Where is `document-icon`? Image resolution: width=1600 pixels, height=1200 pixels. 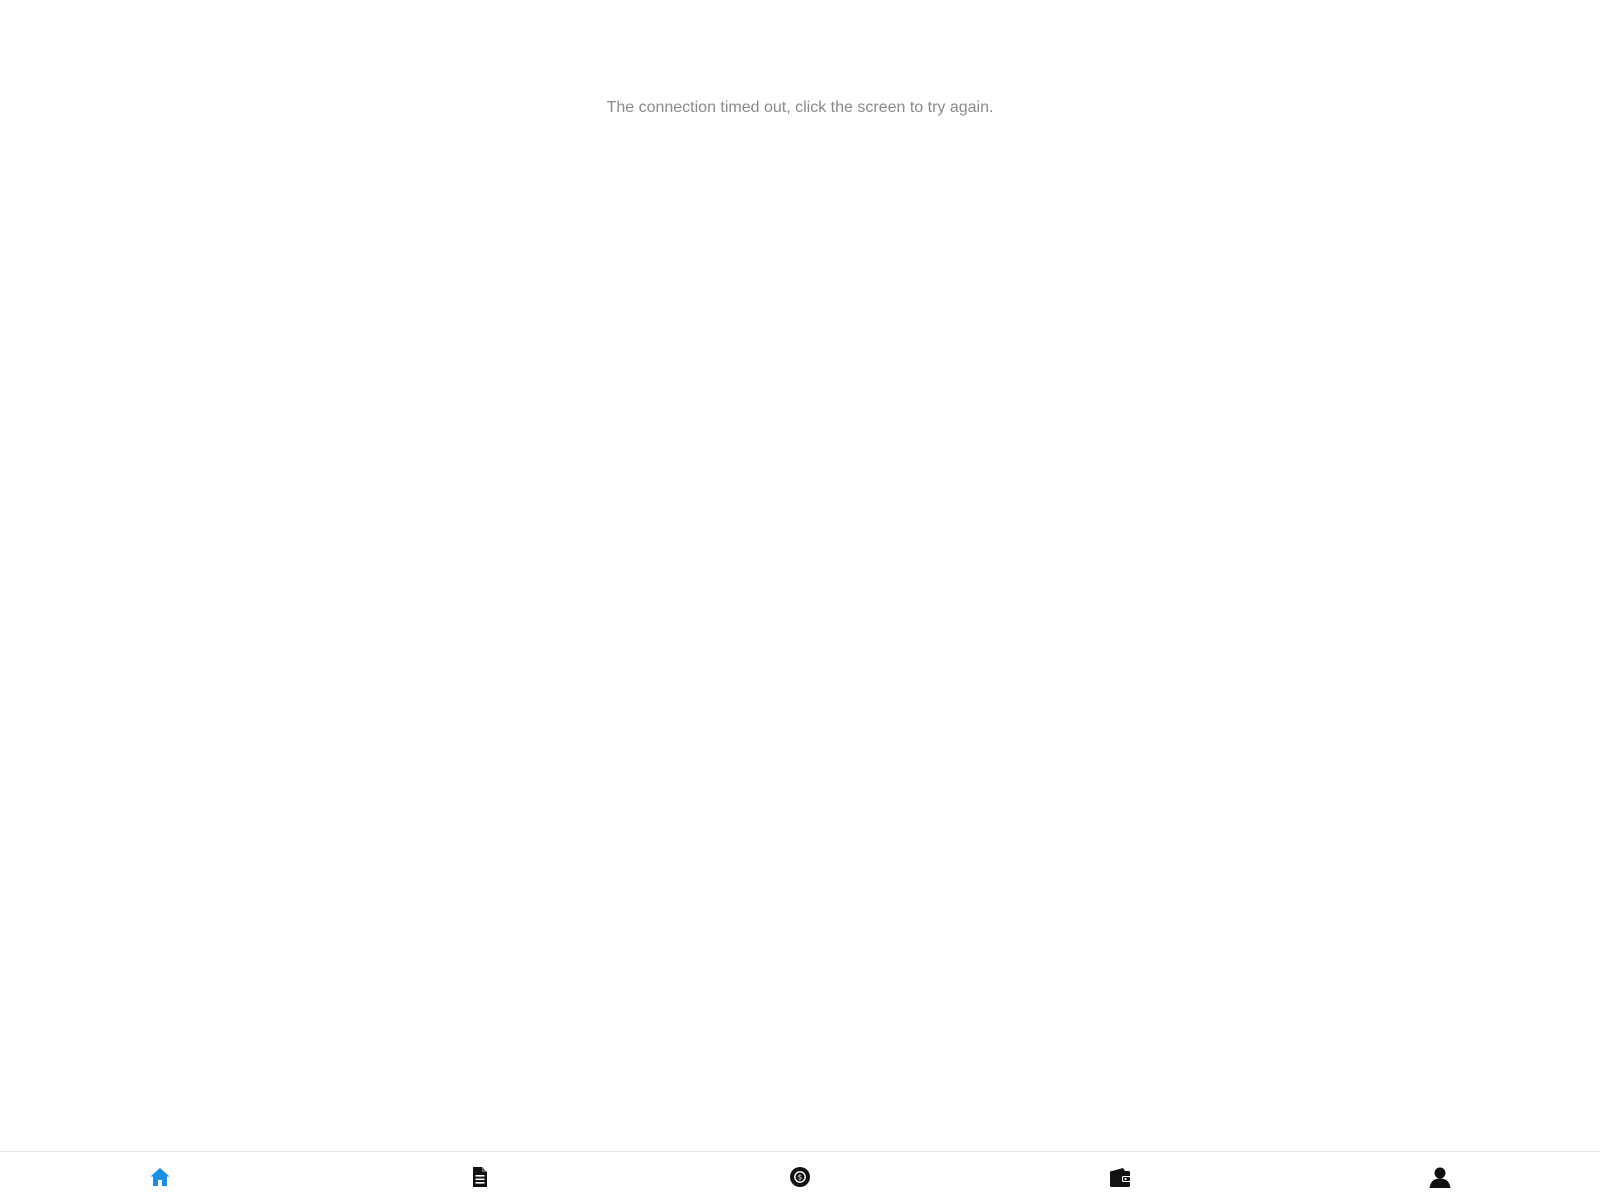
document-icon is located at coordinates (480, 1177).